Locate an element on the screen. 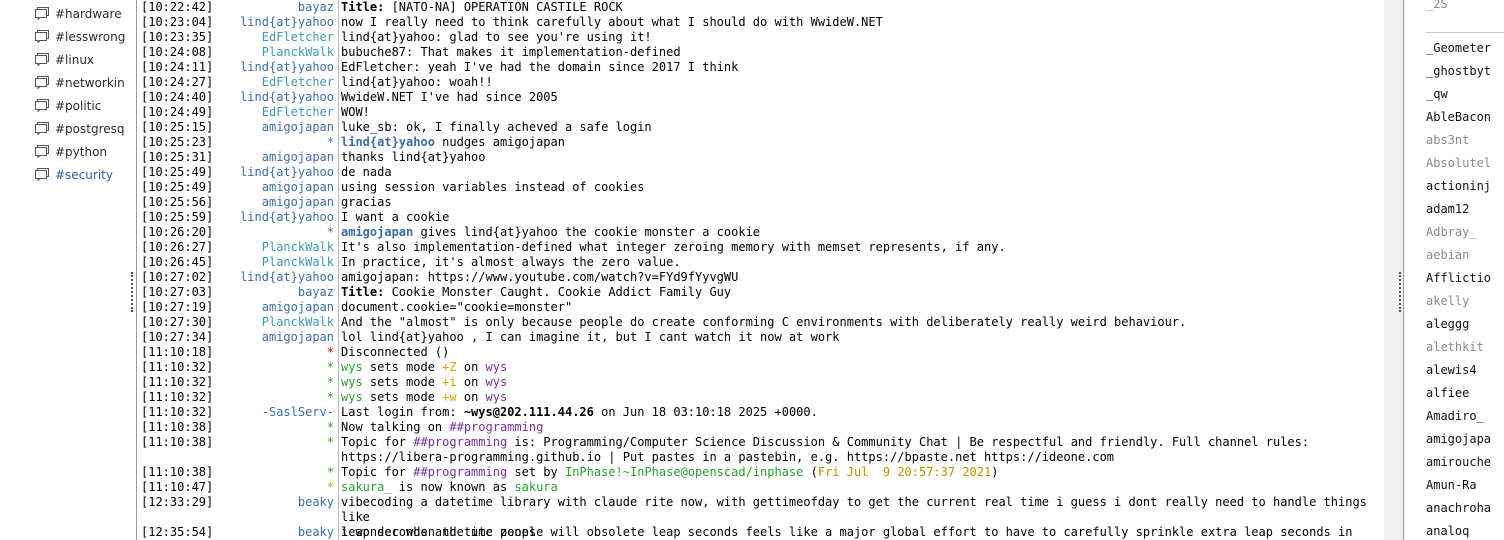  chat-scroll-area is located at coordinates (1393, 270).